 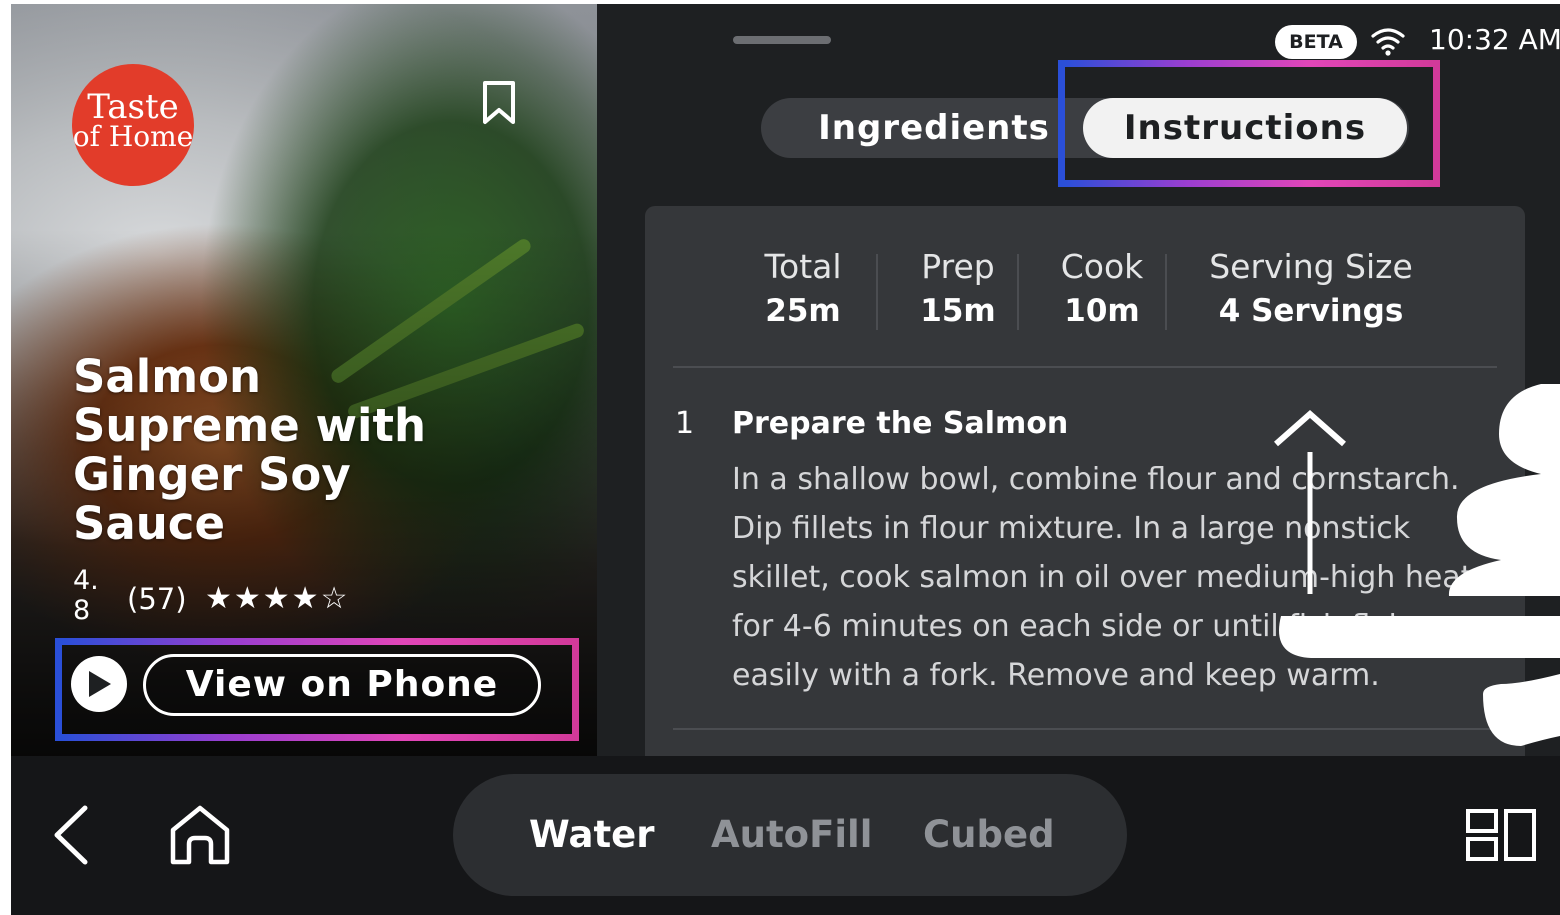 I want to click on stat-value: 4 Servings, so click(x=1311, y=311).